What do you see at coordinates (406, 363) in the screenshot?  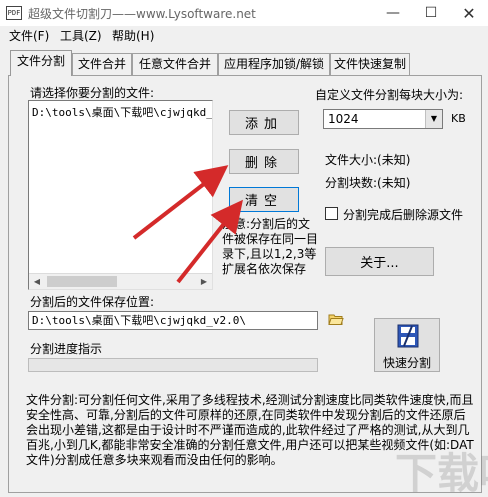 I see `quick-split-label: 快速分割` at bounding box center [406, 363].